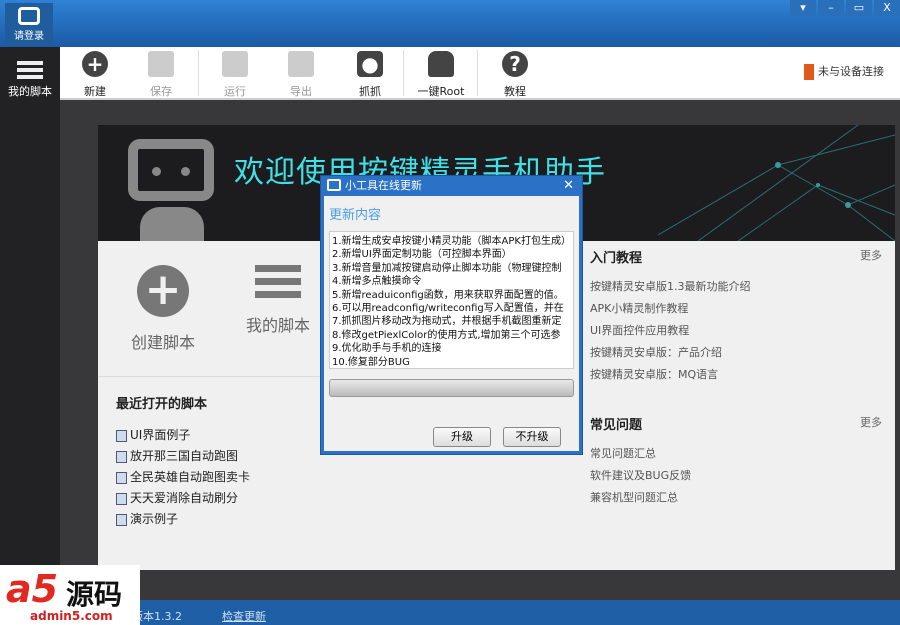 The width and height of the screenshot is (900, 625). I want to click on minimize-button: –, so click(831, 8).